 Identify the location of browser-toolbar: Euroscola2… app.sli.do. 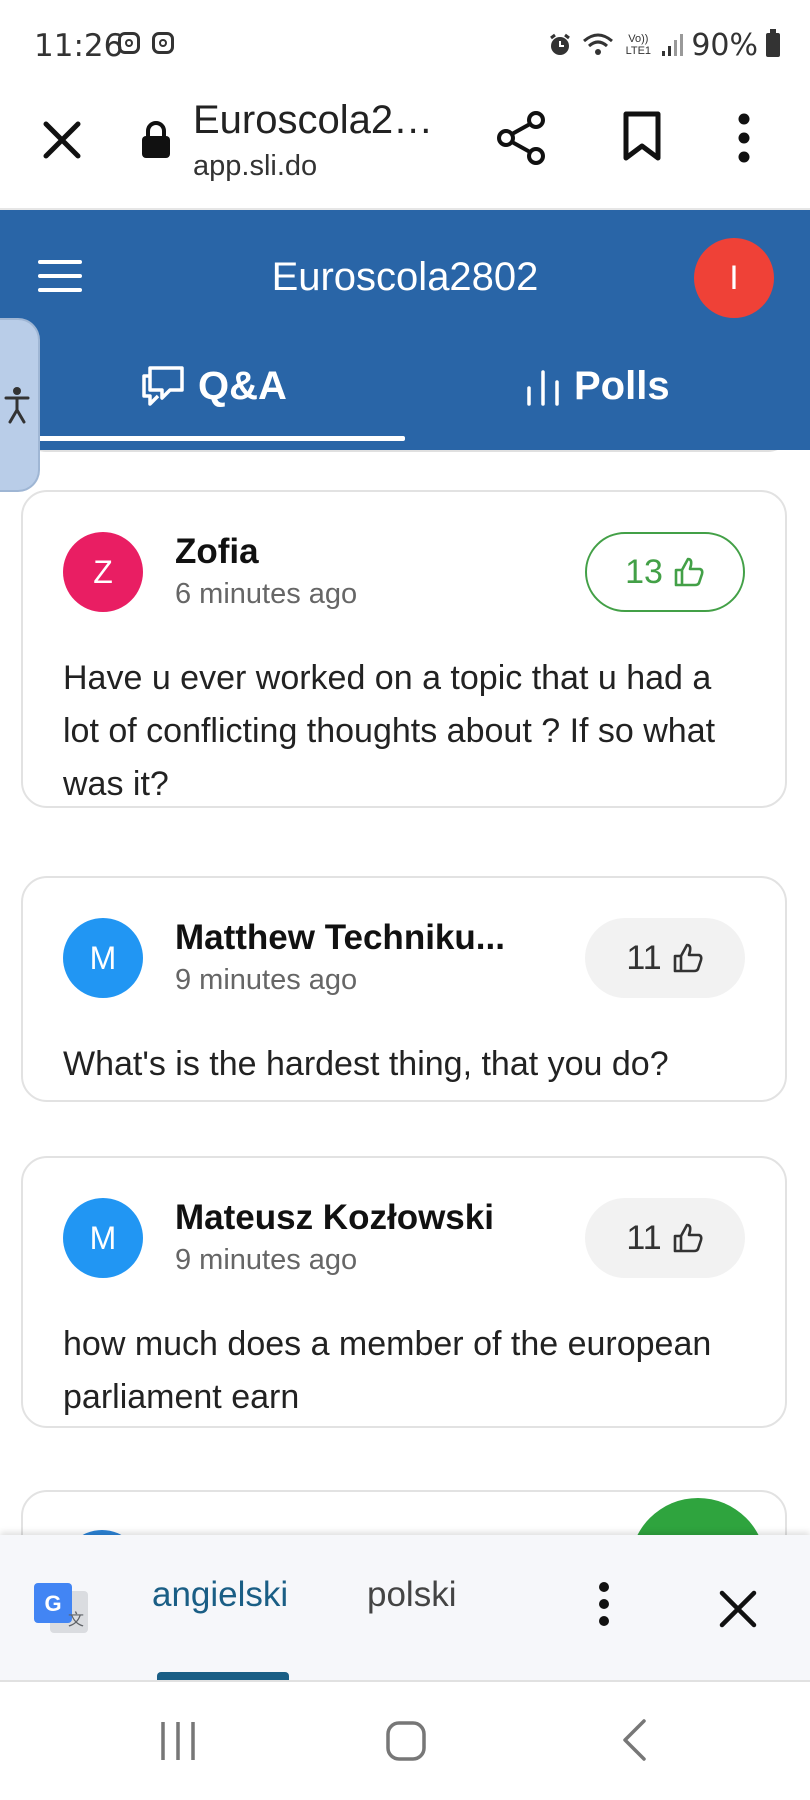
(405, 150).